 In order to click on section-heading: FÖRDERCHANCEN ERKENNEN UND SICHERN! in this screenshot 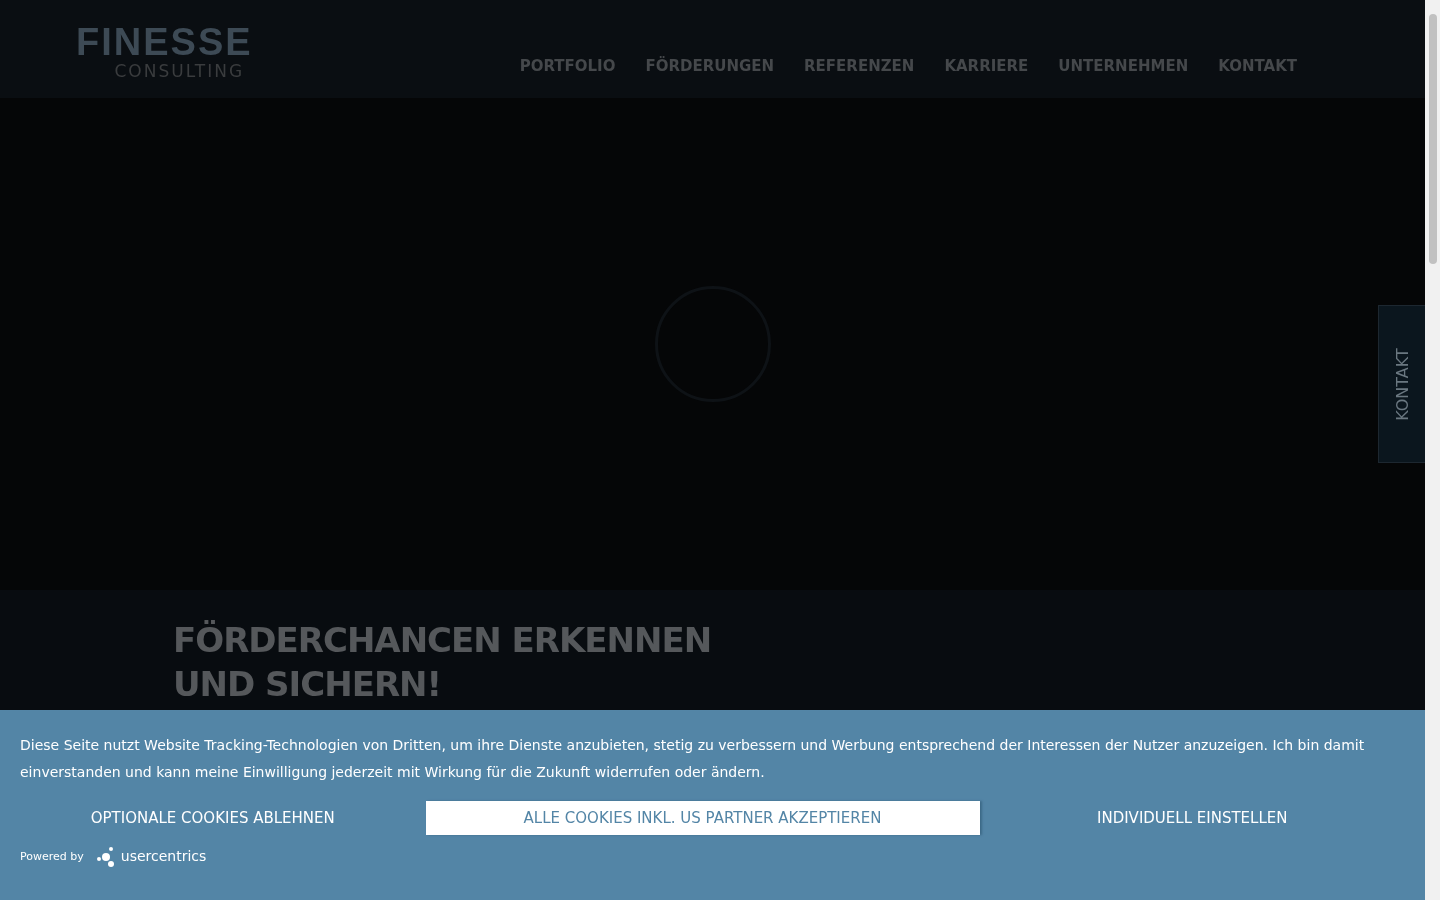, I will do `click(443, 662)`.